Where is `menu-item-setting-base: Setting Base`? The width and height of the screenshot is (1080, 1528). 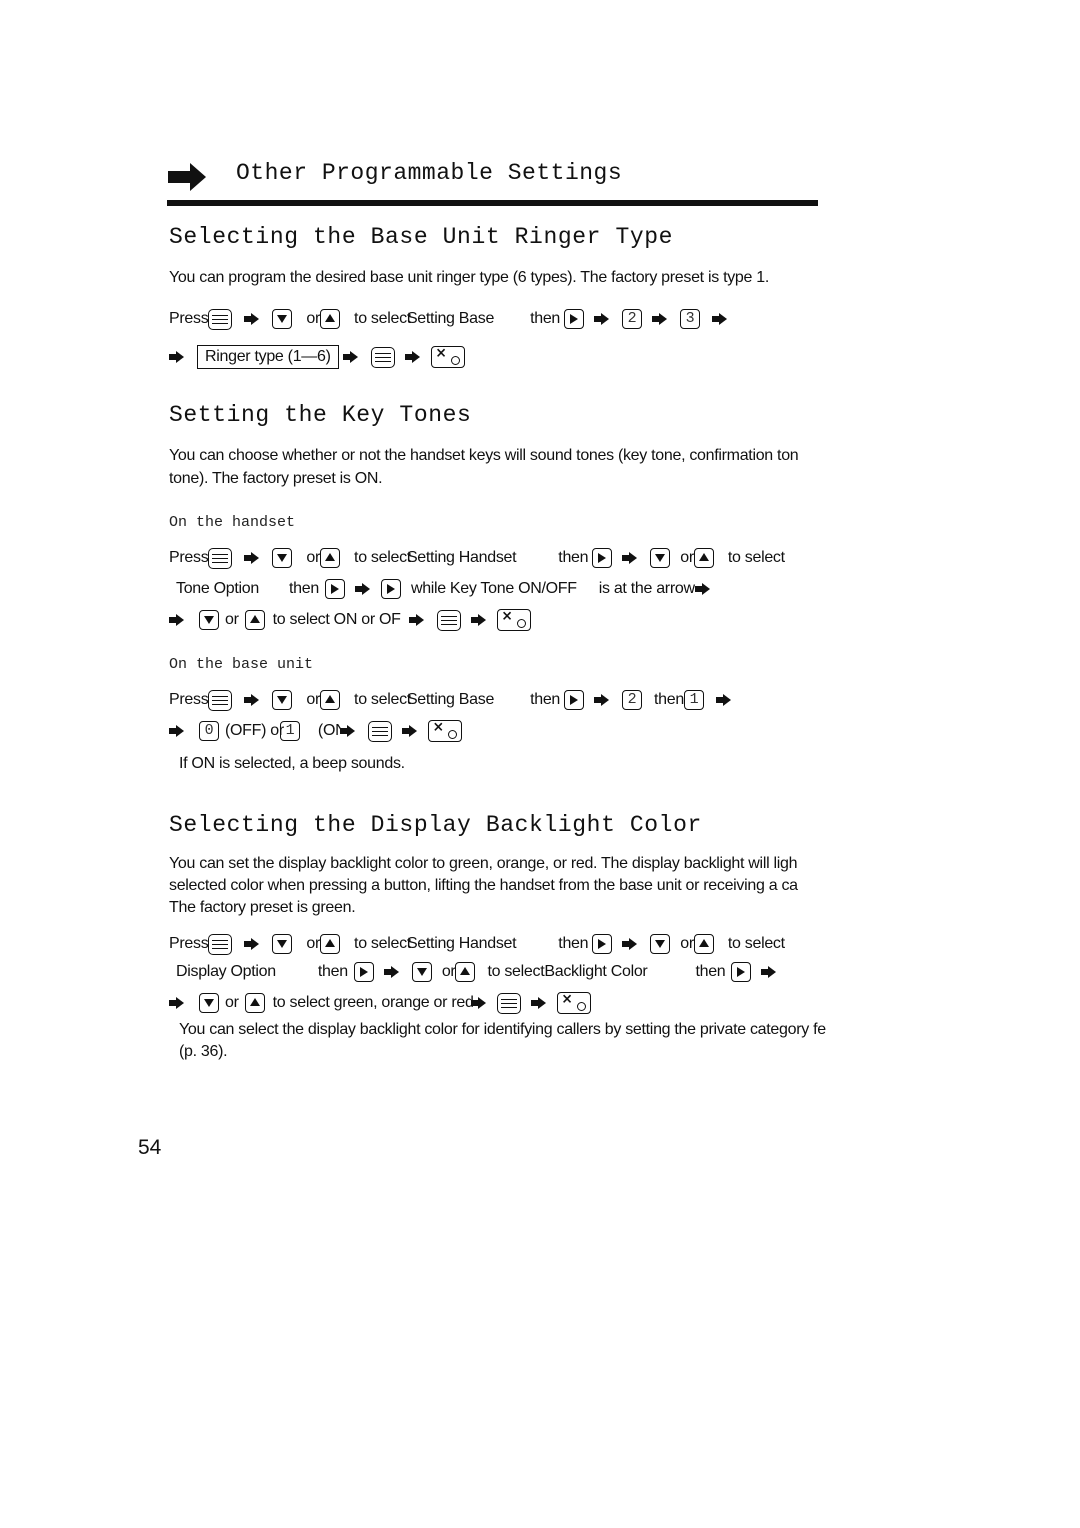 menu-item-setting-base: Setting Base is located at coordinates (450, 318).